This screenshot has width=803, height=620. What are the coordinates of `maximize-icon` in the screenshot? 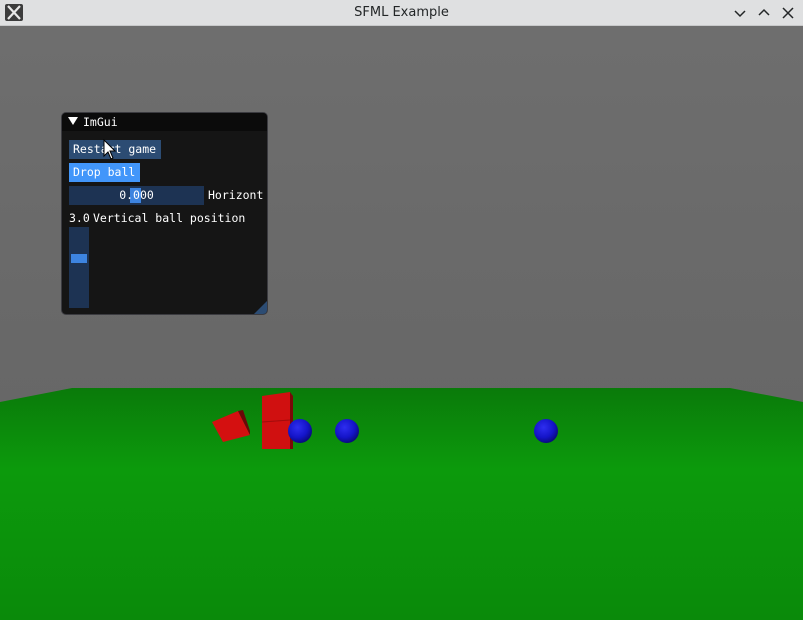 It's located at (764, 13).